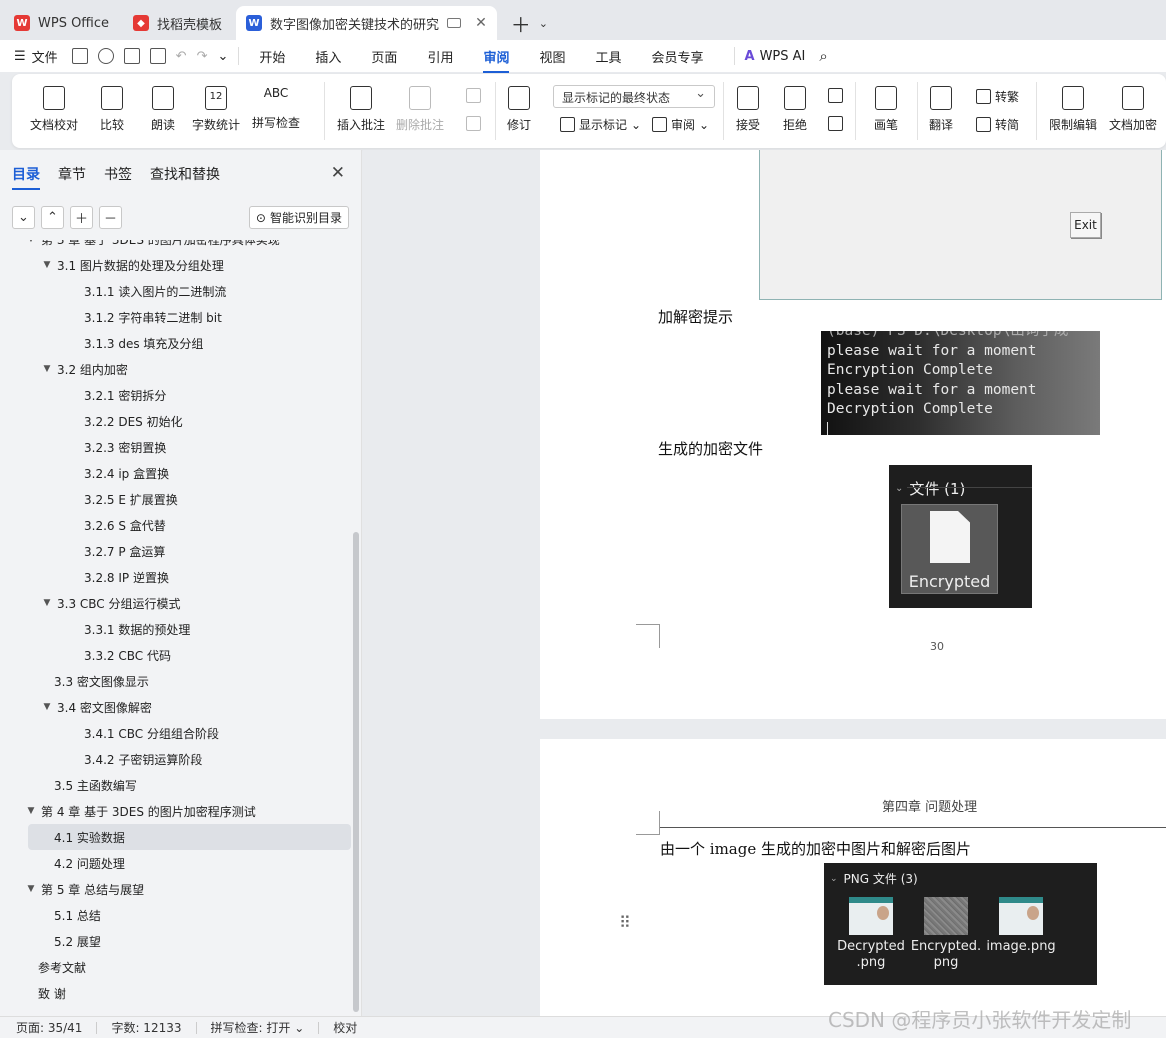 The image size is (1166, 1038). I want to click on tab-document: W 数字图像加密关键技术的研究 ✕, so click(366, 23).